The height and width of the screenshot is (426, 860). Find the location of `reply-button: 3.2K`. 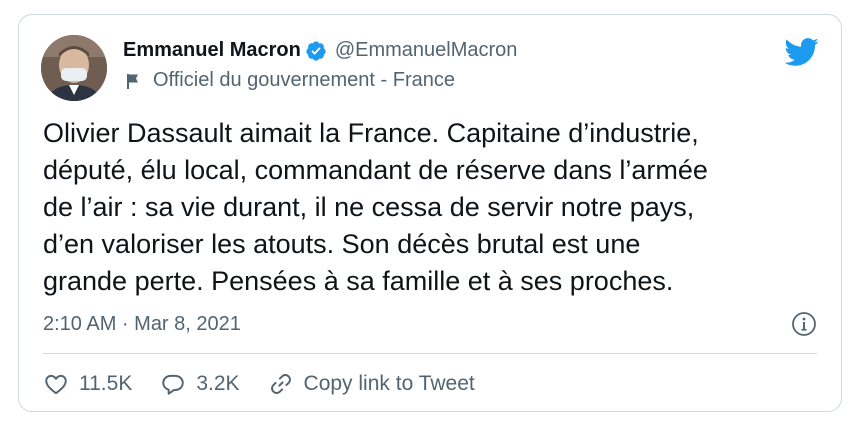

reply-button: 3.2K is located at coordinates (200, 384).